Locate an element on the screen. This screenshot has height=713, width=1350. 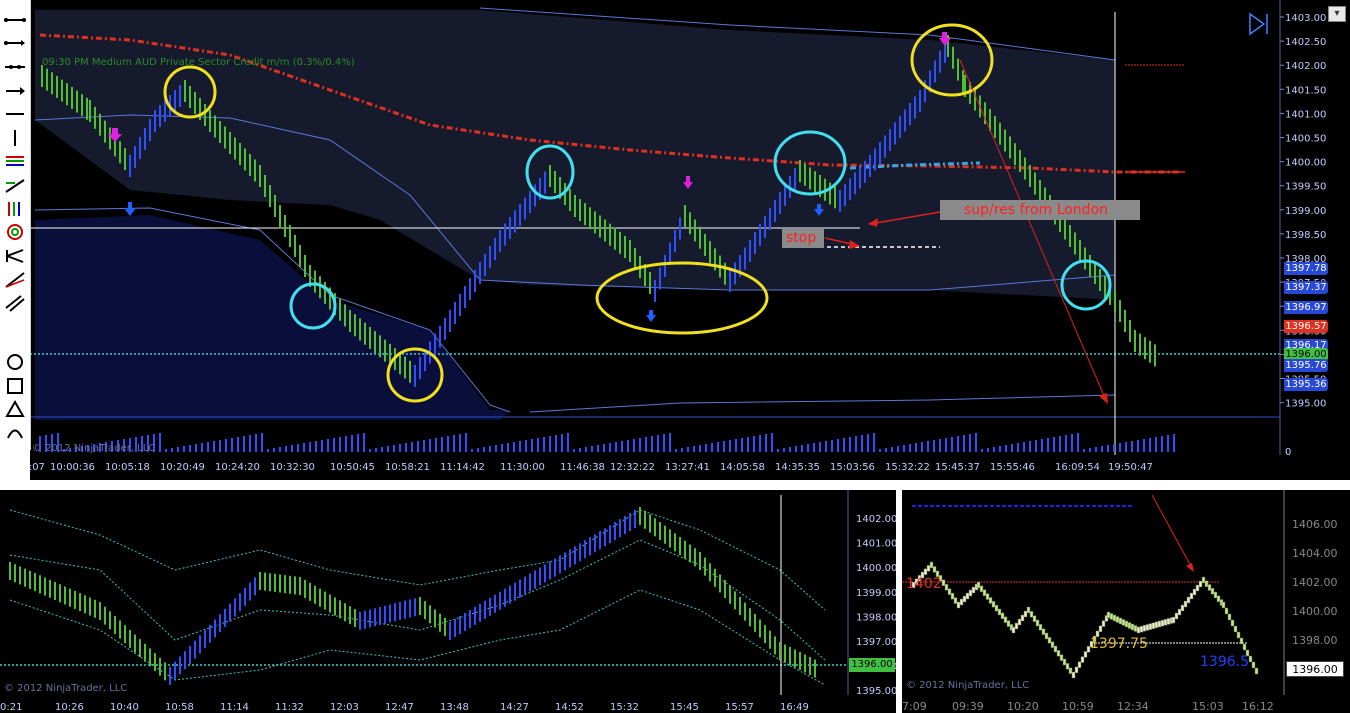
price-badge: 1396.57 is located at coordinates (1306, 326).